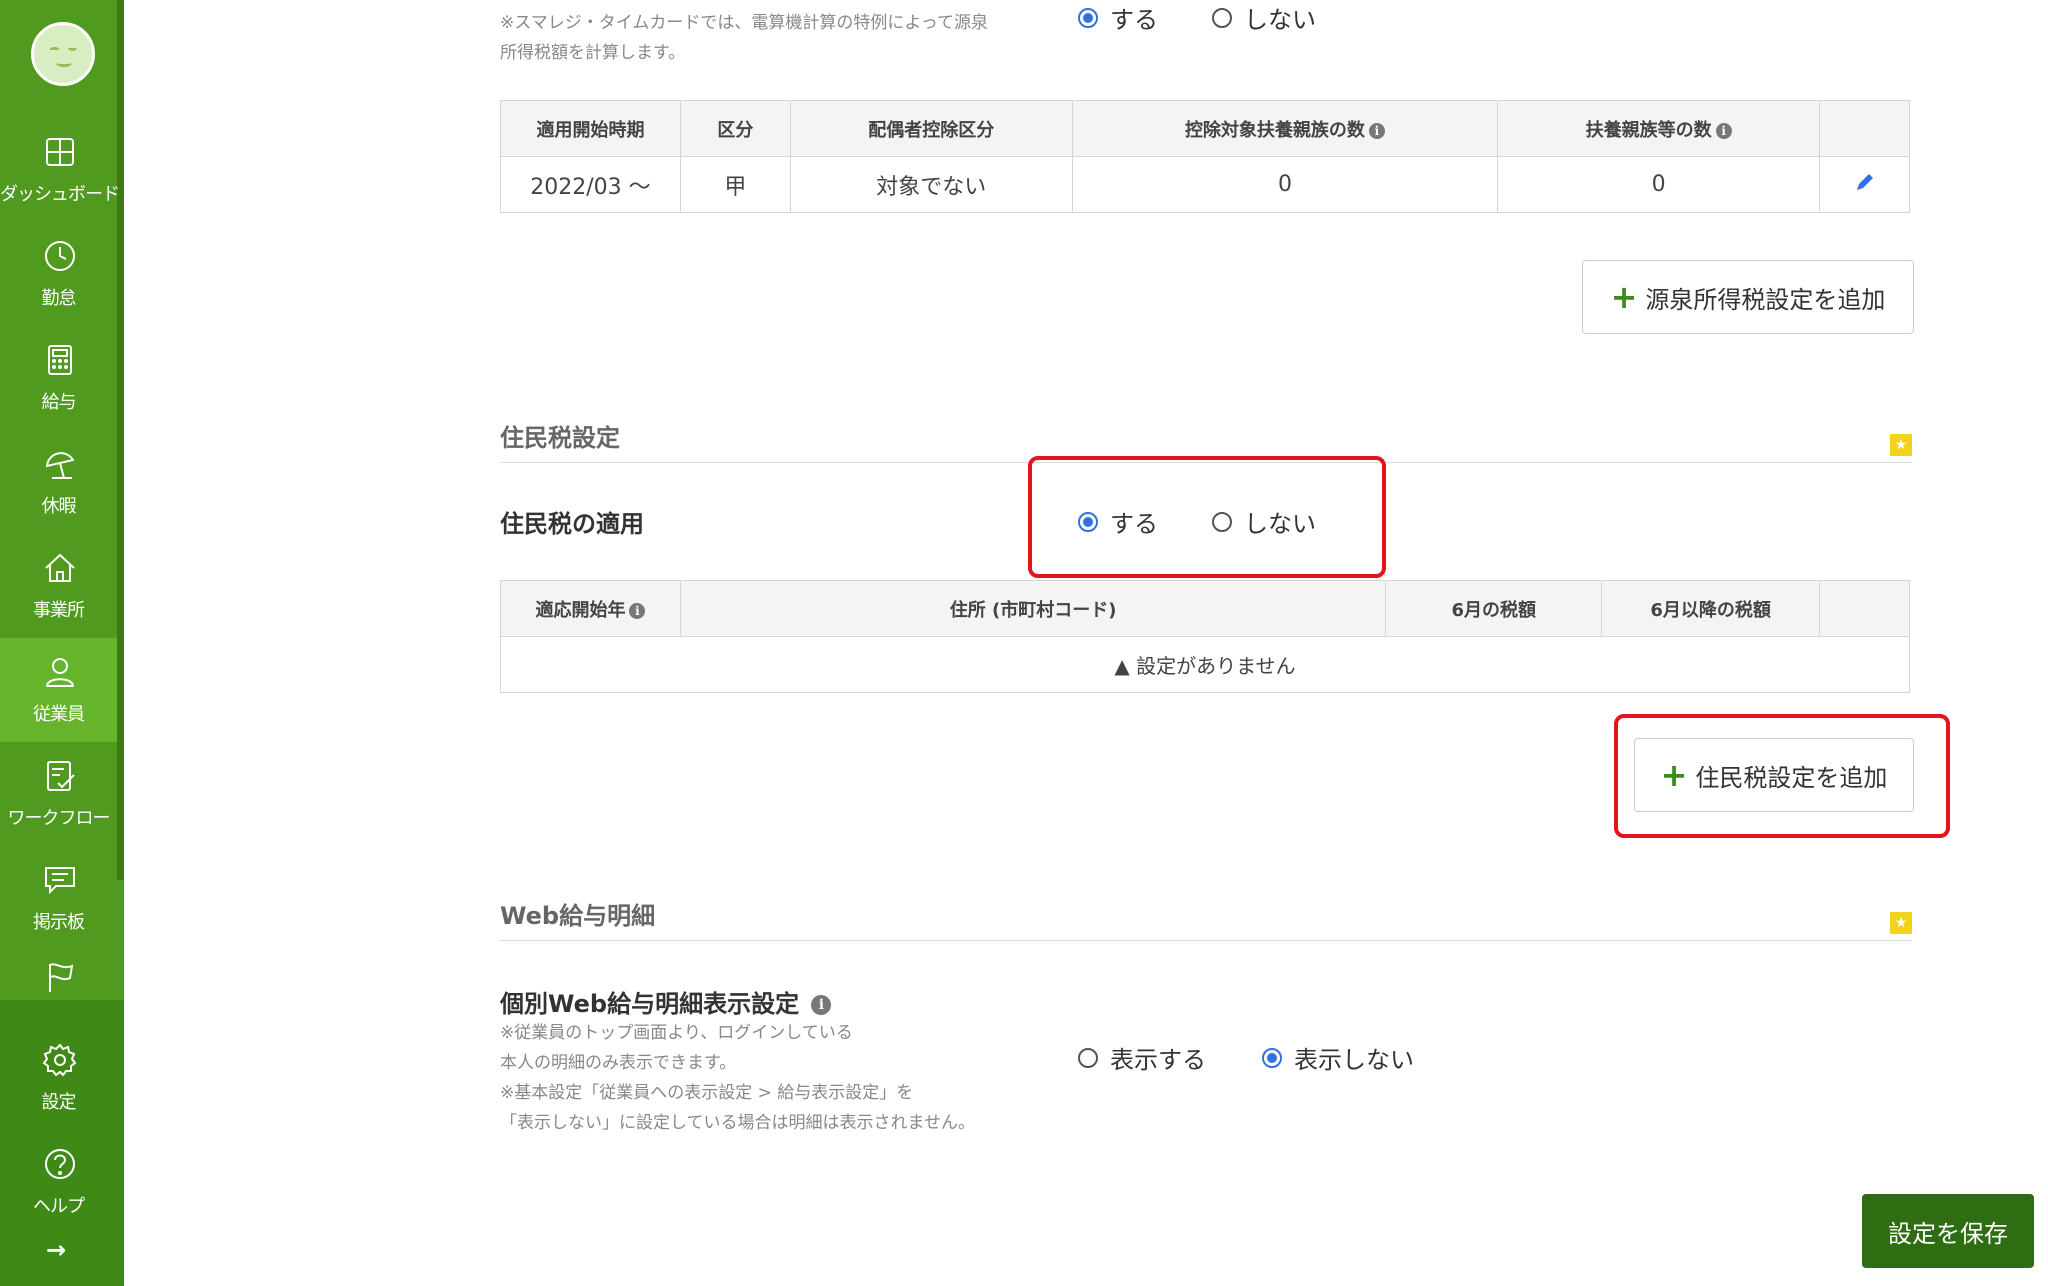  I want to click on sidebar-item-label: ワークフロー, so click(59, 818).